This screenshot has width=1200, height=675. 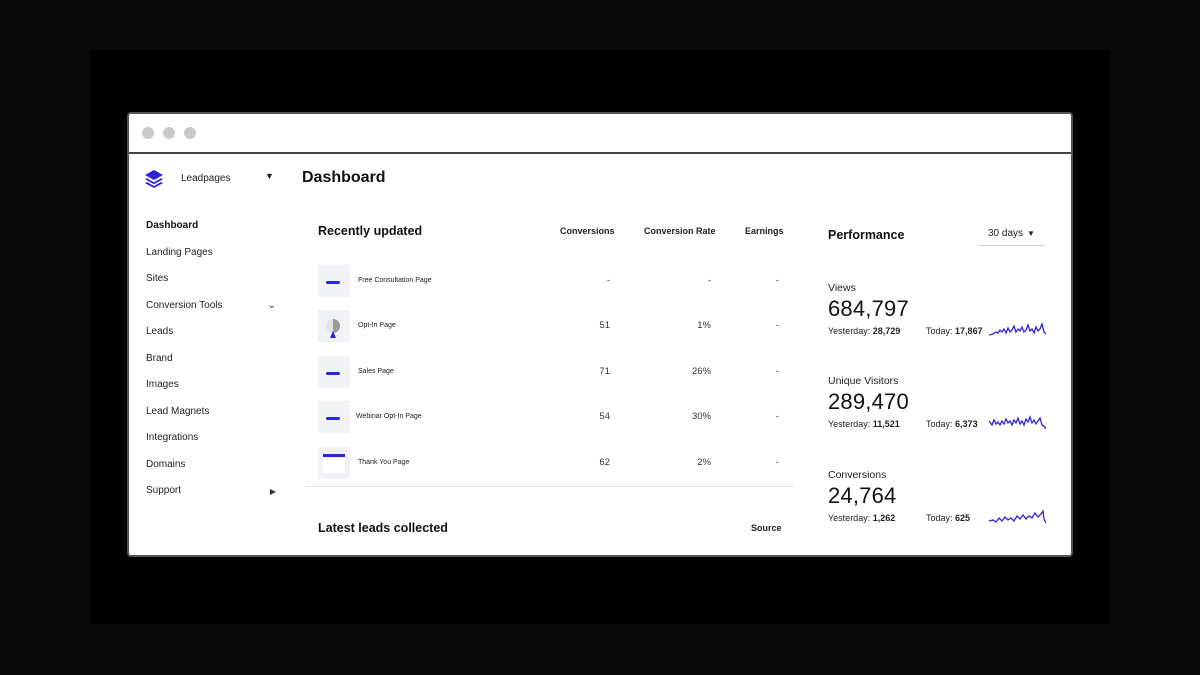 I want to click on page-name: Webinar Opt-In Page, so click(x=389, y=416).